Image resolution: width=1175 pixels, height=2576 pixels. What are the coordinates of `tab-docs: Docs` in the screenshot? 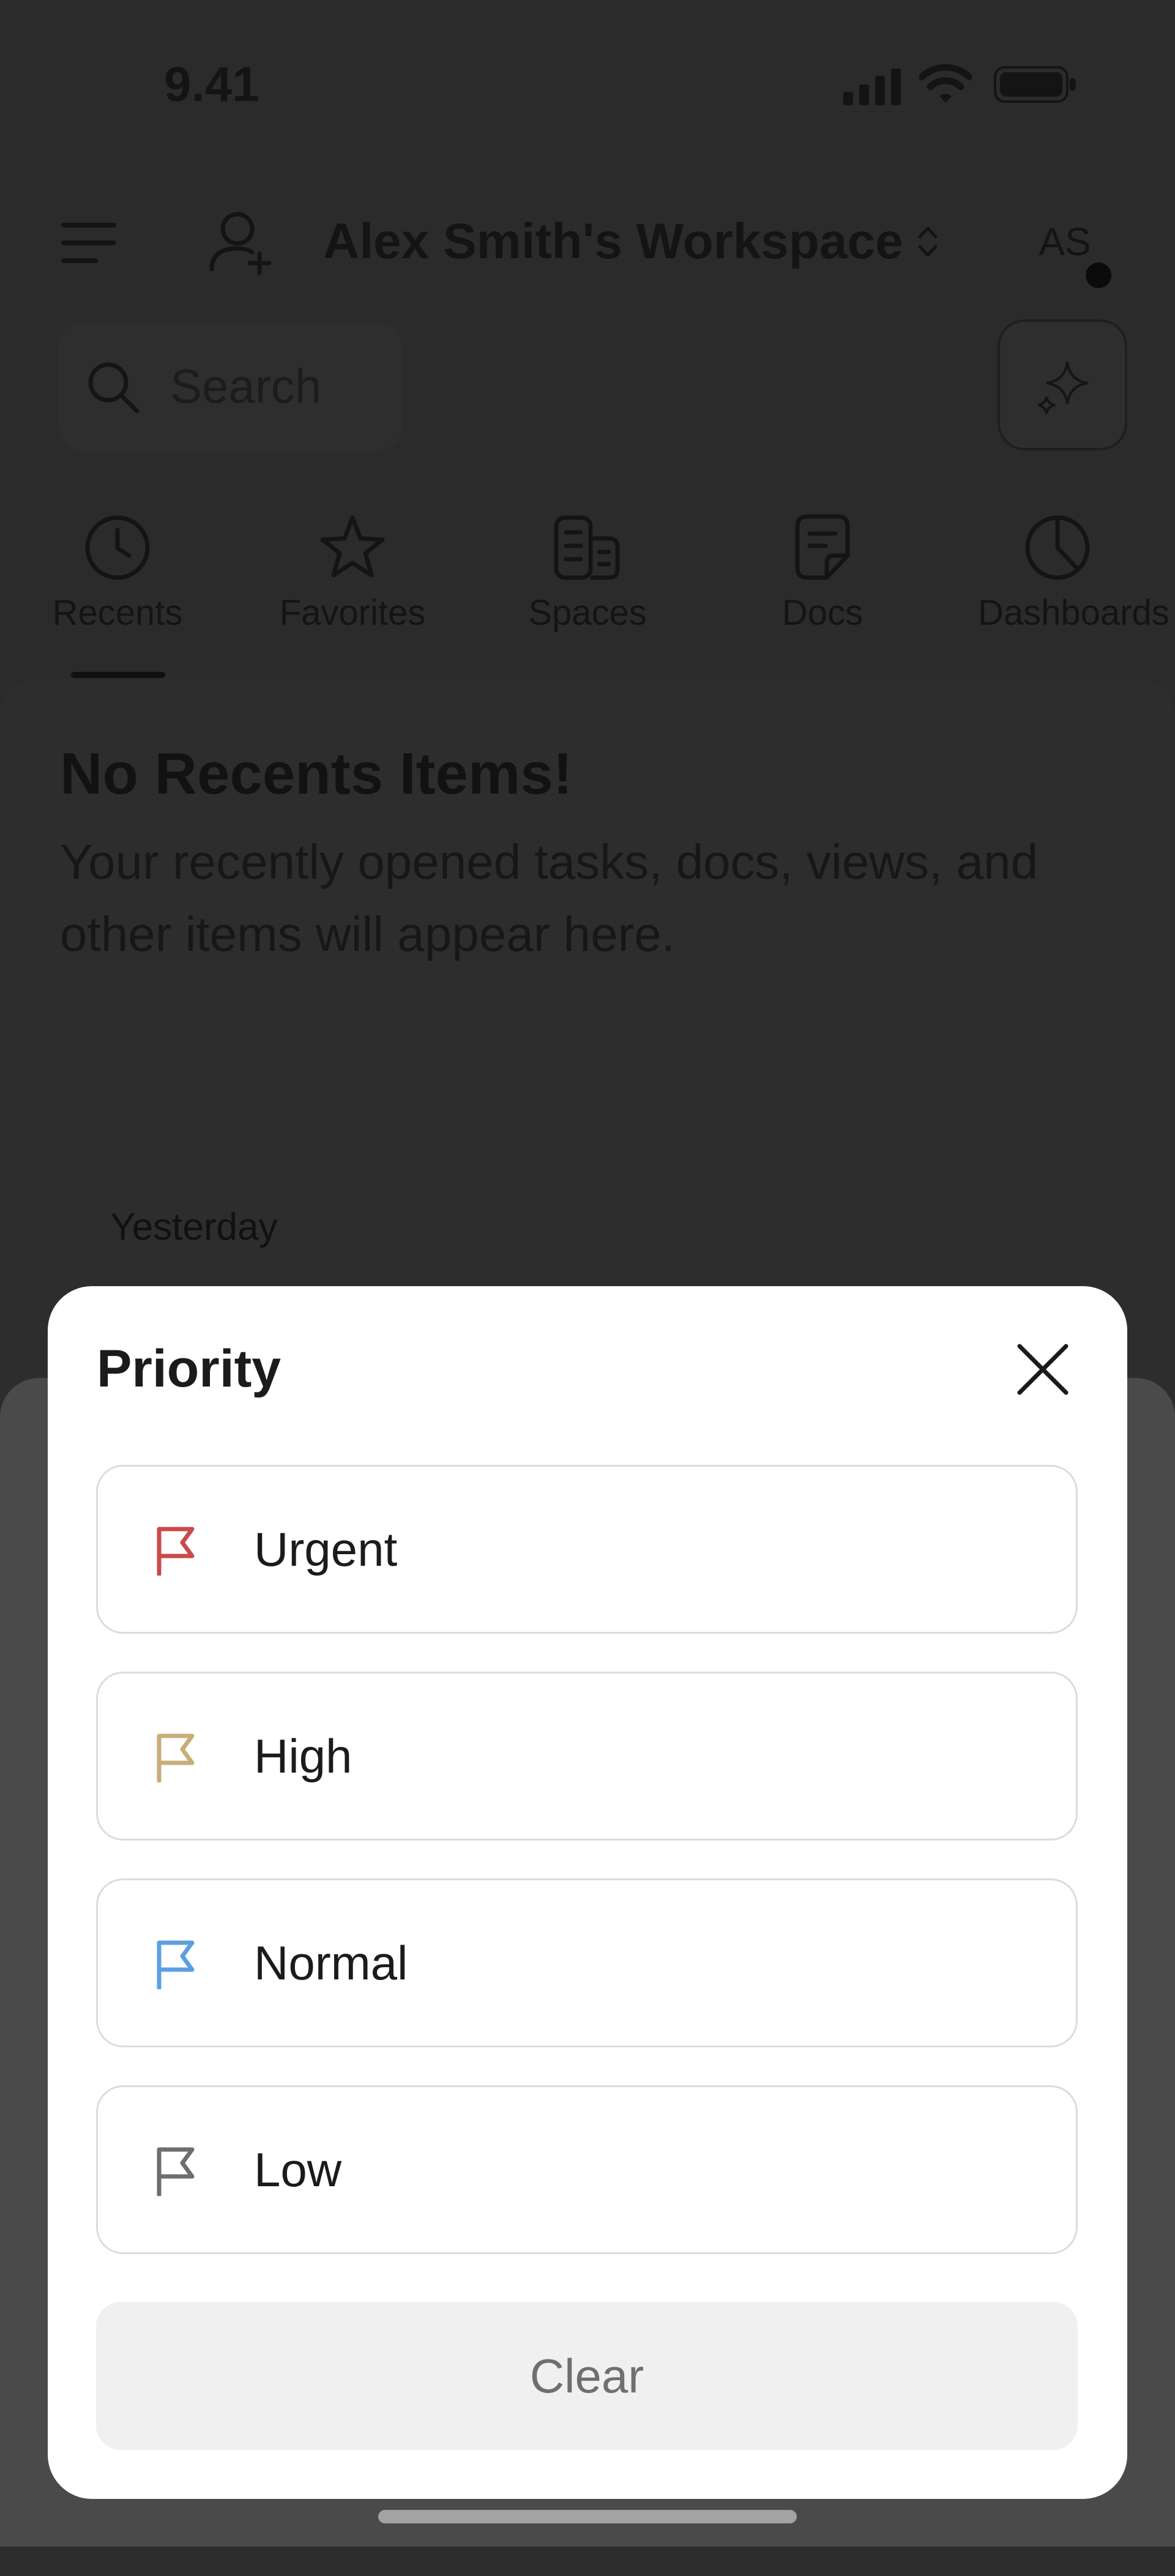 It's located at (822, 574).